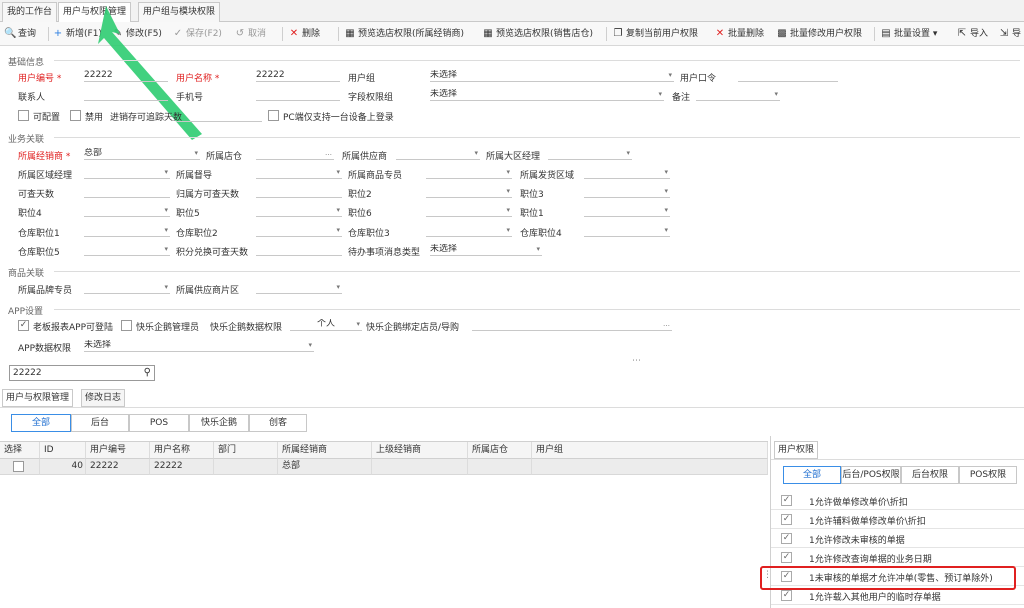 This screenshot has height=608, width=1024. What do you see at coordinates (972, 34) in the screenshot?
I see `import-button: ⇱ 导入` at bounding box center [972, 34].